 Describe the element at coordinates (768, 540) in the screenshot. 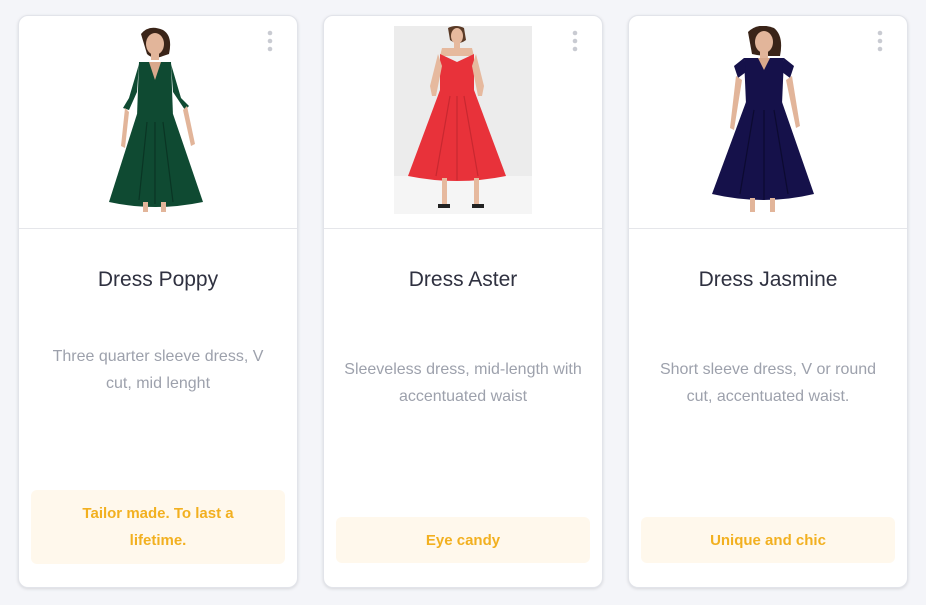

I see `product-tag: Unique and chic` at that location.